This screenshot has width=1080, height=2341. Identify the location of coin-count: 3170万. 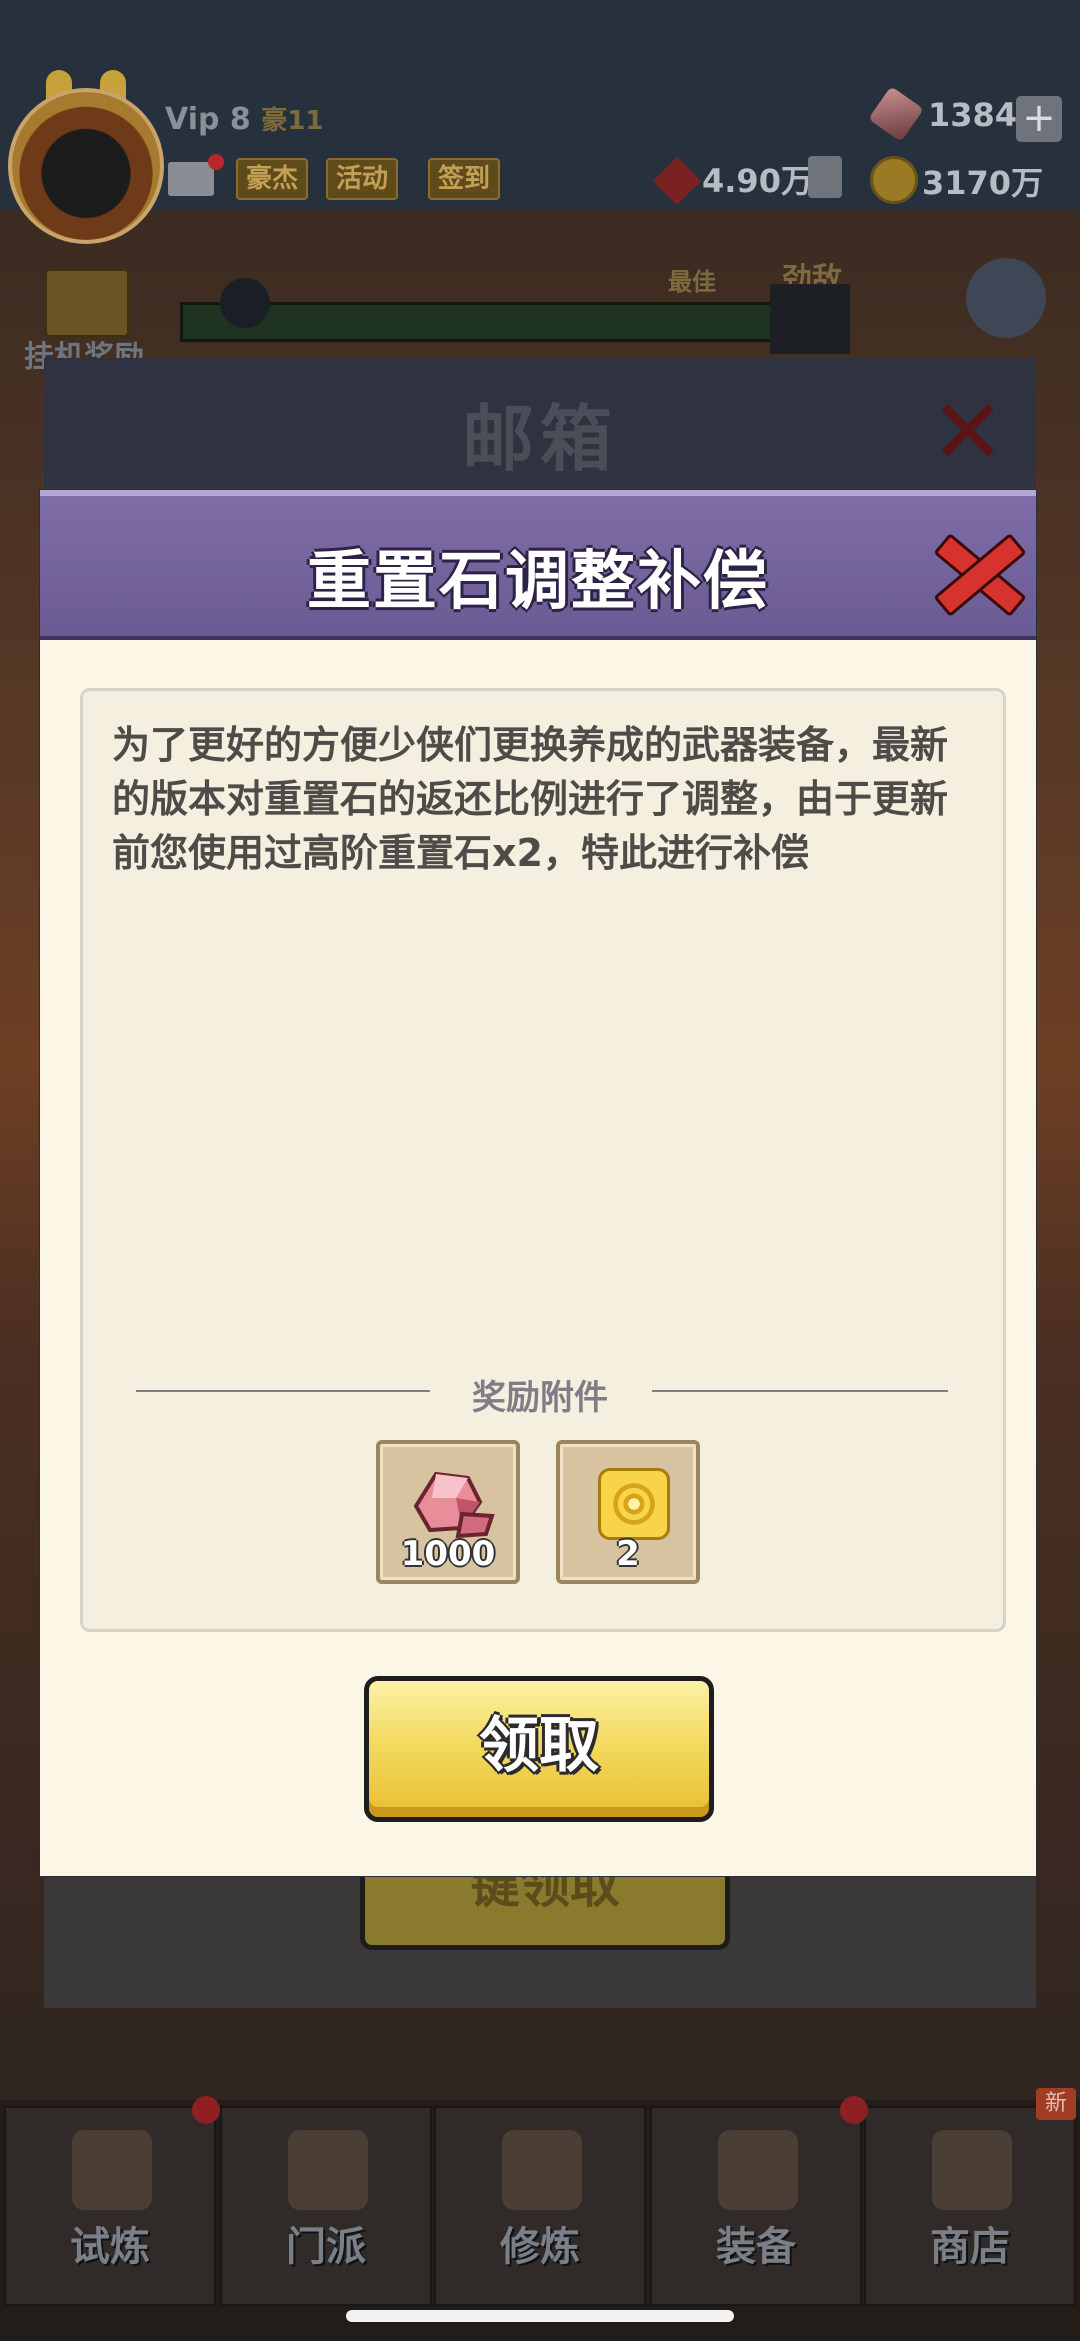
(983, 183).